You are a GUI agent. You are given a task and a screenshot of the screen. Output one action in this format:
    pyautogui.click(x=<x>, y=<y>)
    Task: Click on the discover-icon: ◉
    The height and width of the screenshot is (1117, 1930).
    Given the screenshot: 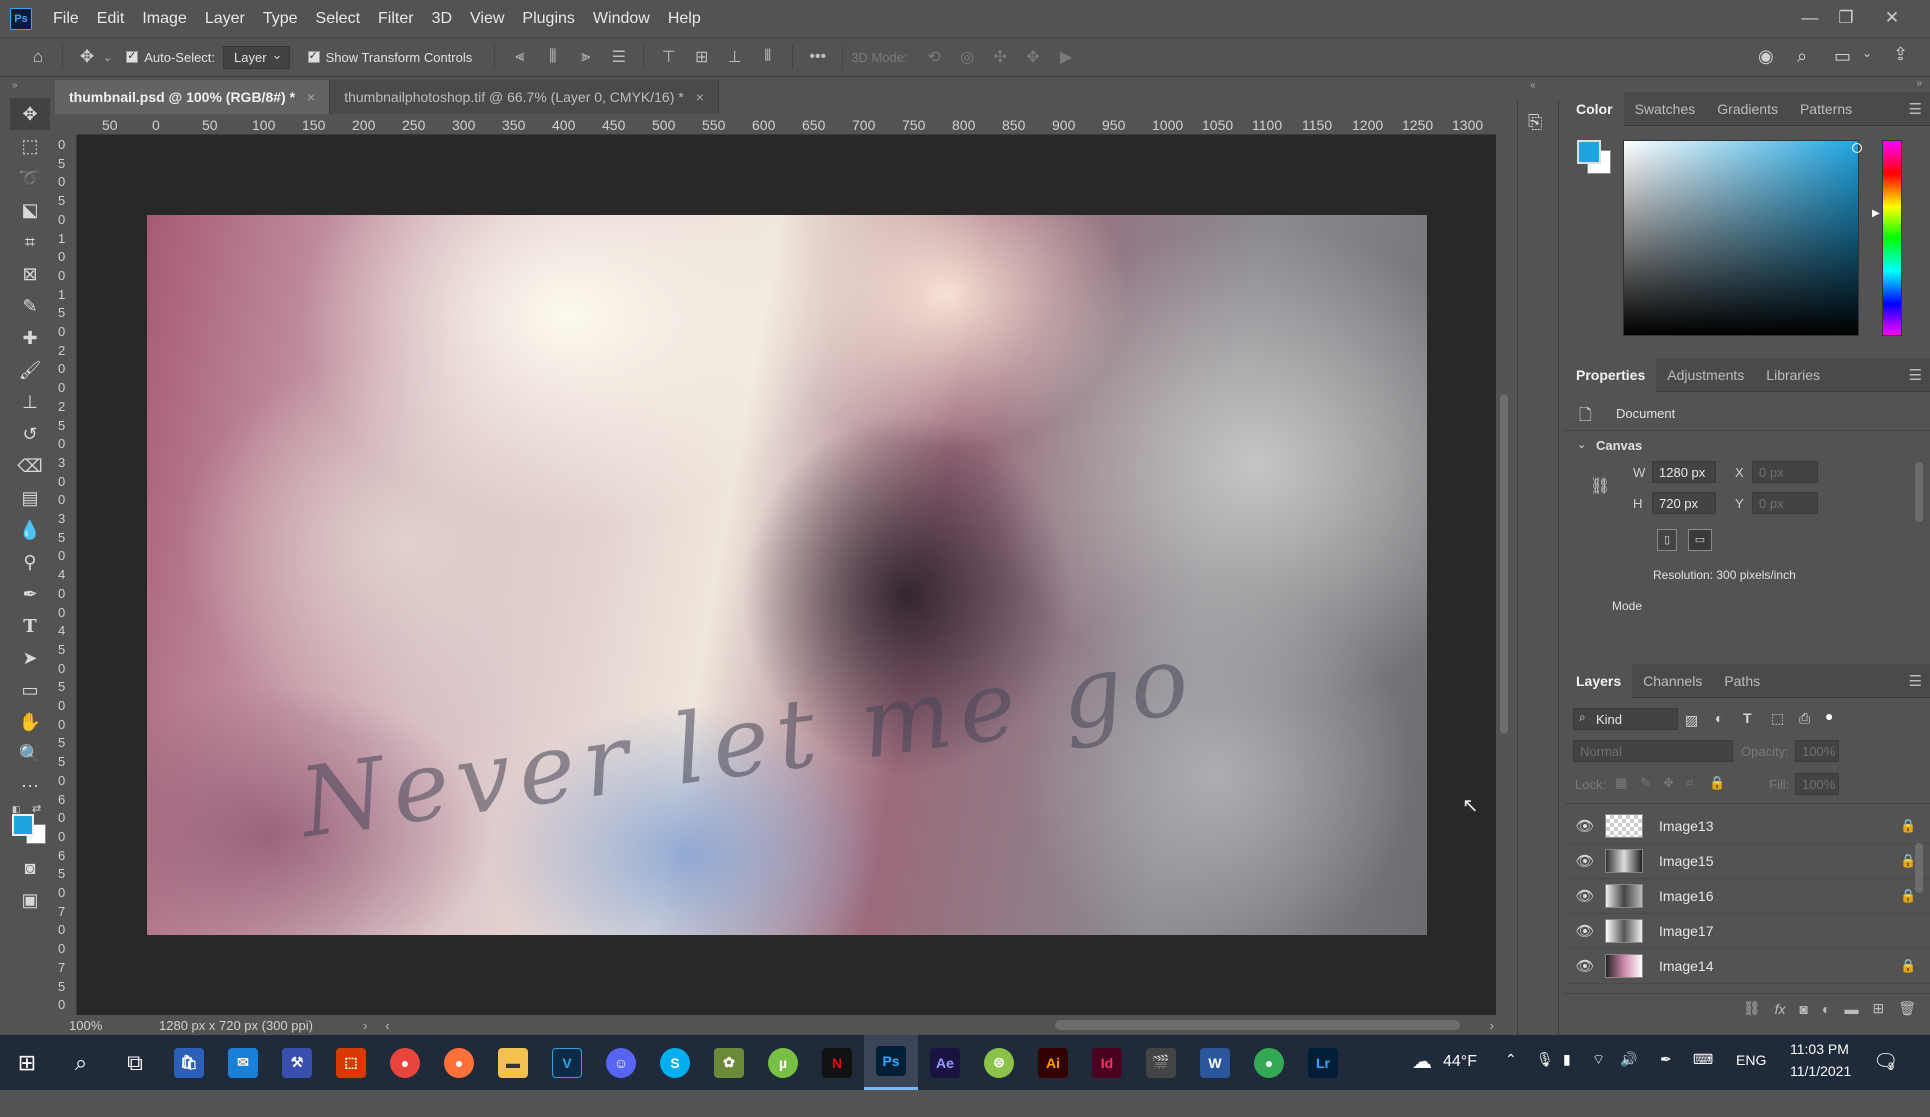 What is the action you would take?
    pyautogui.click(x=1766, y=56)
    